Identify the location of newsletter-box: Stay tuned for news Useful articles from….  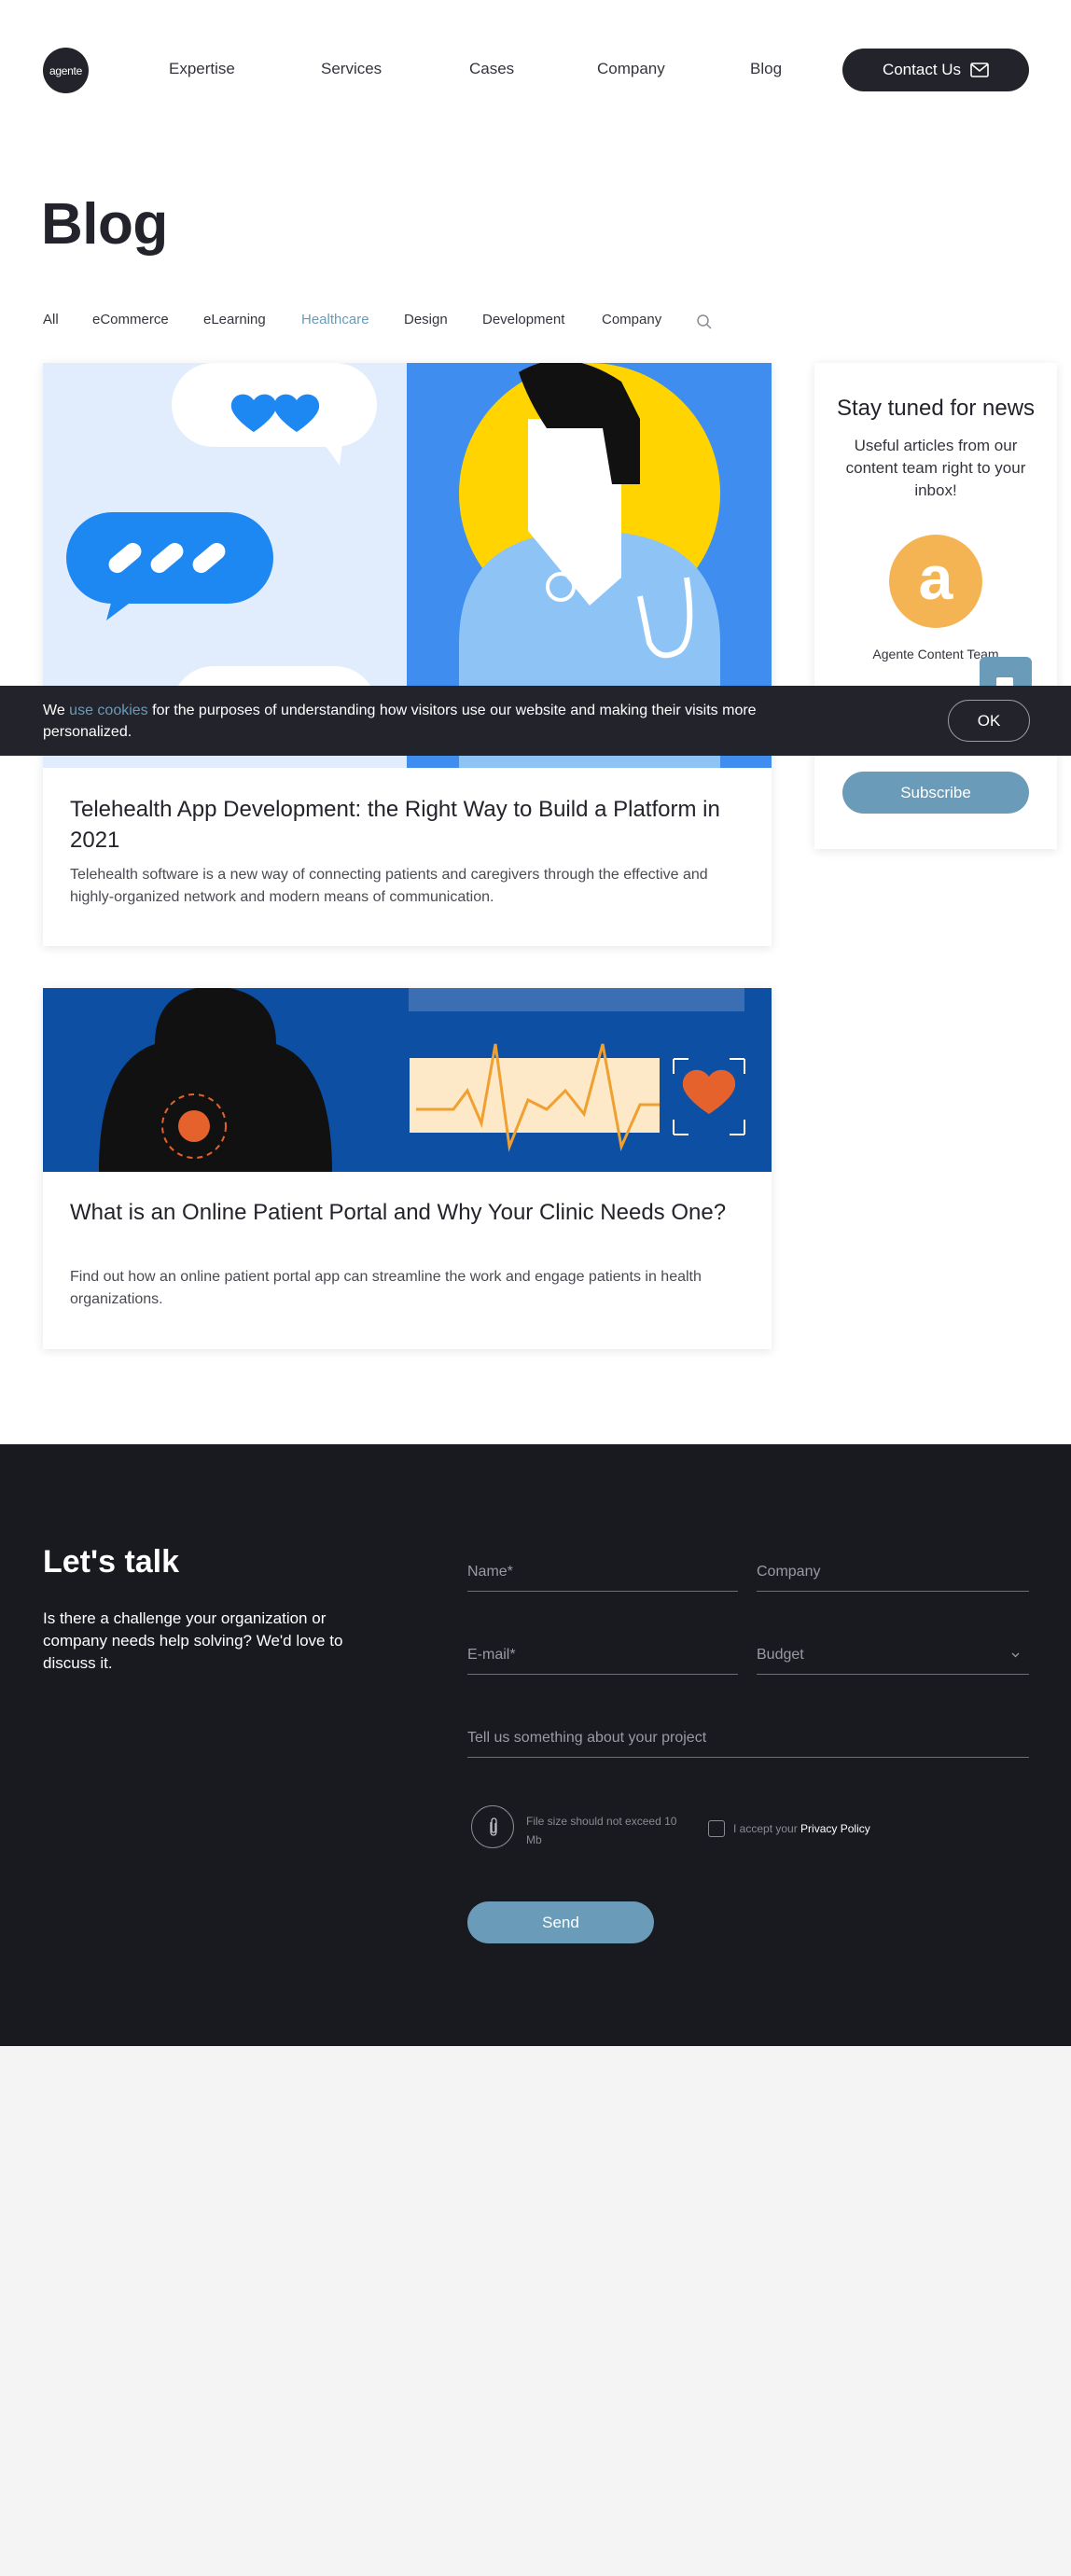
(935, 606).